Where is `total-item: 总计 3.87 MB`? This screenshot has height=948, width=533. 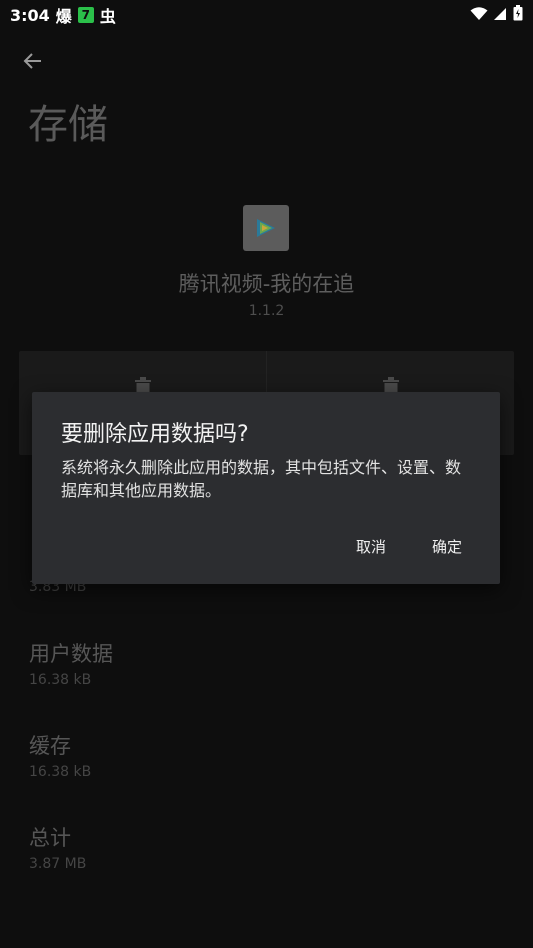 total-item: 总计 3.87 MB is located at coordinates (57, 847).